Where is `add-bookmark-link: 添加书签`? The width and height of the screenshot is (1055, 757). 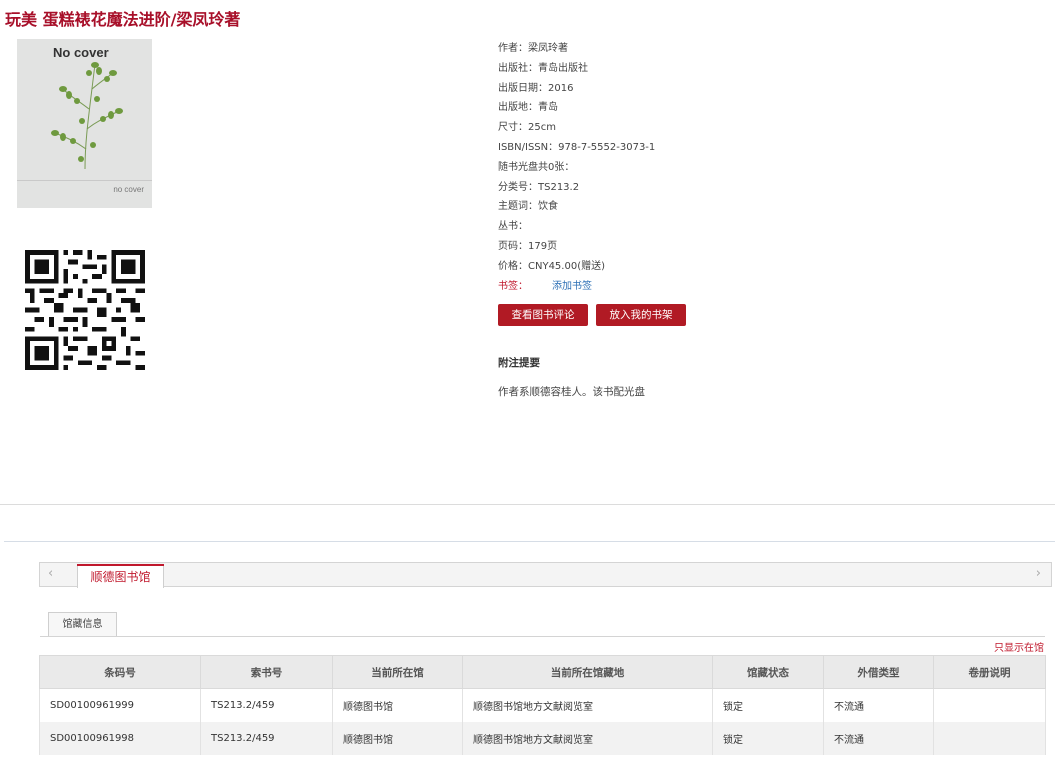
add-bookmark-link: 添加书签 is located at coordinates (572, 286).